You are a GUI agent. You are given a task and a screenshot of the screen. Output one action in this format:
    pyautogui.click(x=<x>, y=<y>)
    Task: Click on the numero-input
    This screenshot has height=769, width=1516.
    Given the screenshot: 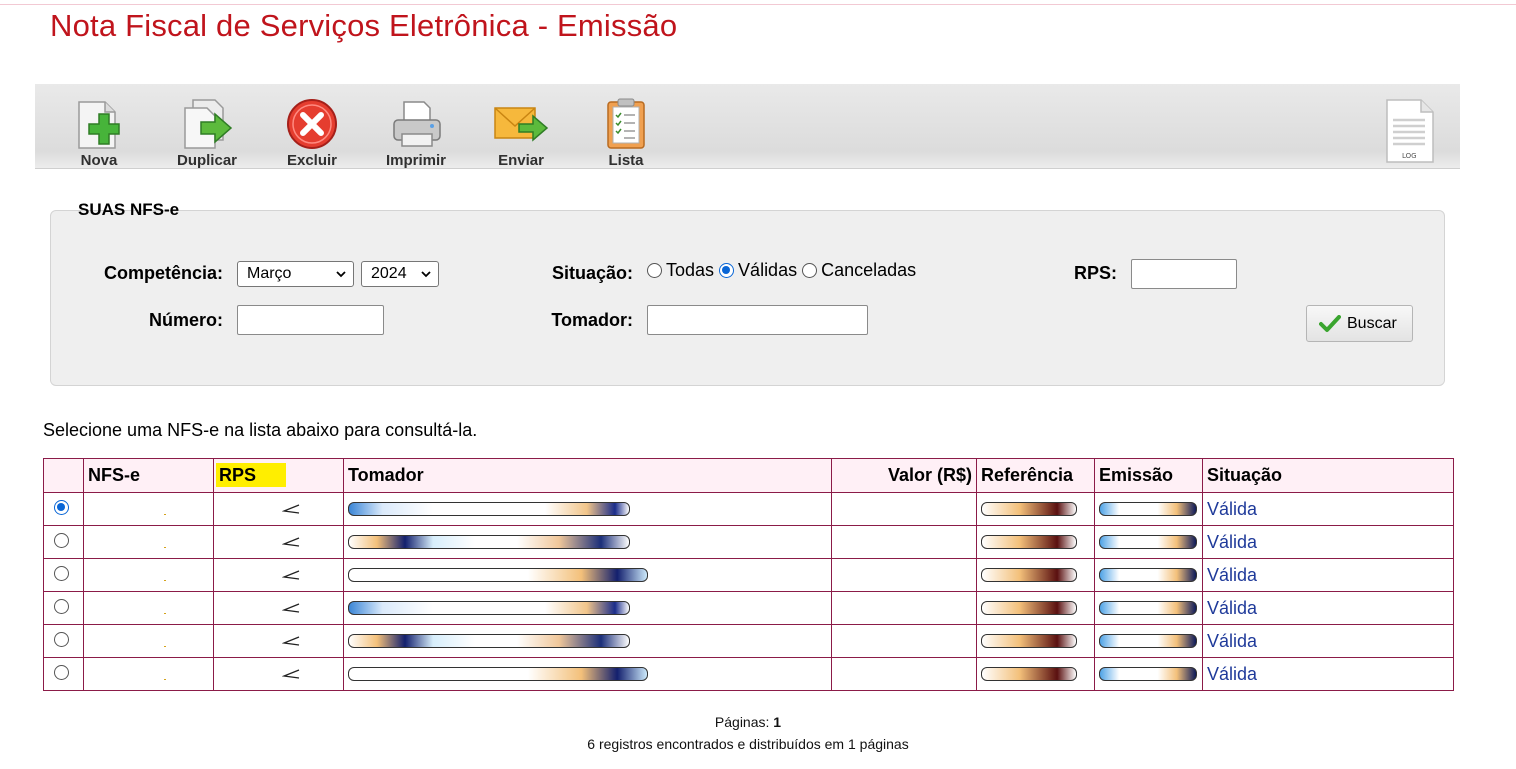 What is the action you would take?
    pyautogui.click(x=310, y=320)
    